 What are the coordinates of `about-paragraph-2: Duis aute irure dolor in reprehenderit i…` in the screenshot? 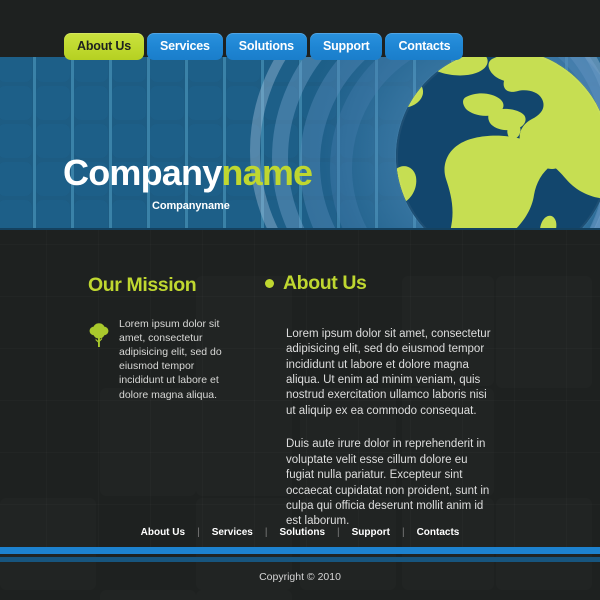 It's located at (388, 483).